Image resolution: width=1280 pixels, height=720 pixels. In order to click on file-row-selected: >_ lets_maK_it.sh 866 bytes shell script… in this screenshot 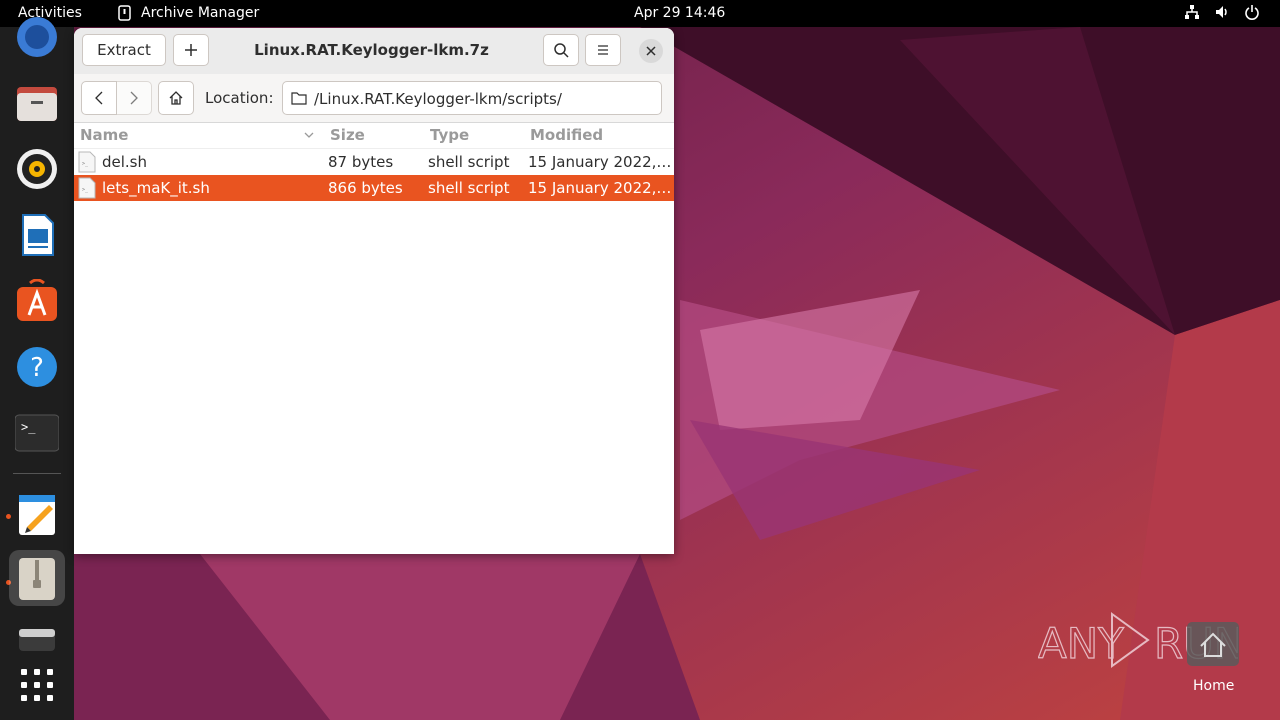, I will do `click(374, 188)`.